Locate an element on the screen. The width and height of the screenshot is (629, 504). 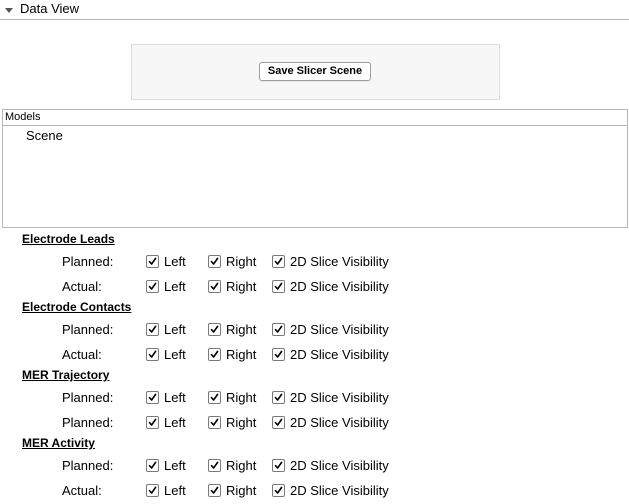
group-title: Electrode Contacts is located at coordinates (77, 307).